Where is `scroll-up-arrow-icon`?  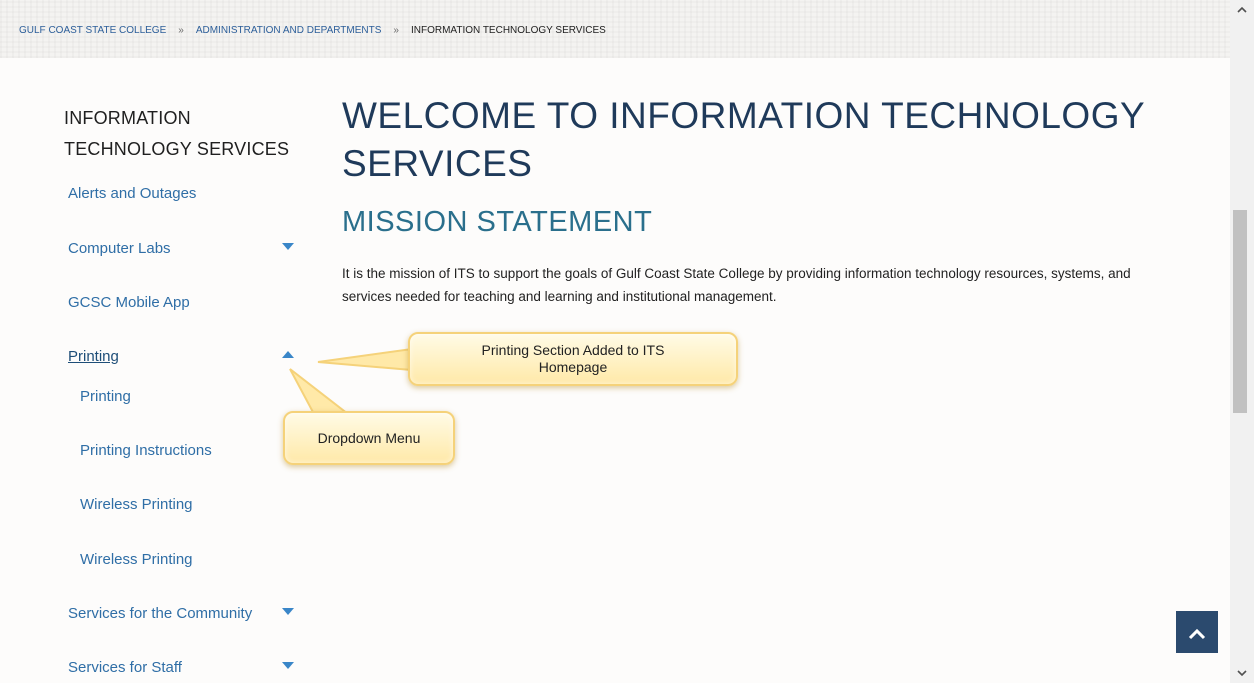 scroll-up-arrow-icon is located at coordinates (1242, 10).